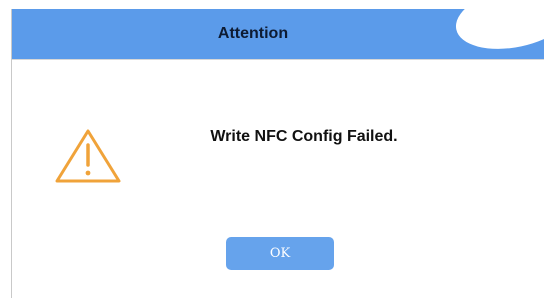 This screenshot has height=298, width=544. I want to click on dialog-title: Attention, so click(253, 33).